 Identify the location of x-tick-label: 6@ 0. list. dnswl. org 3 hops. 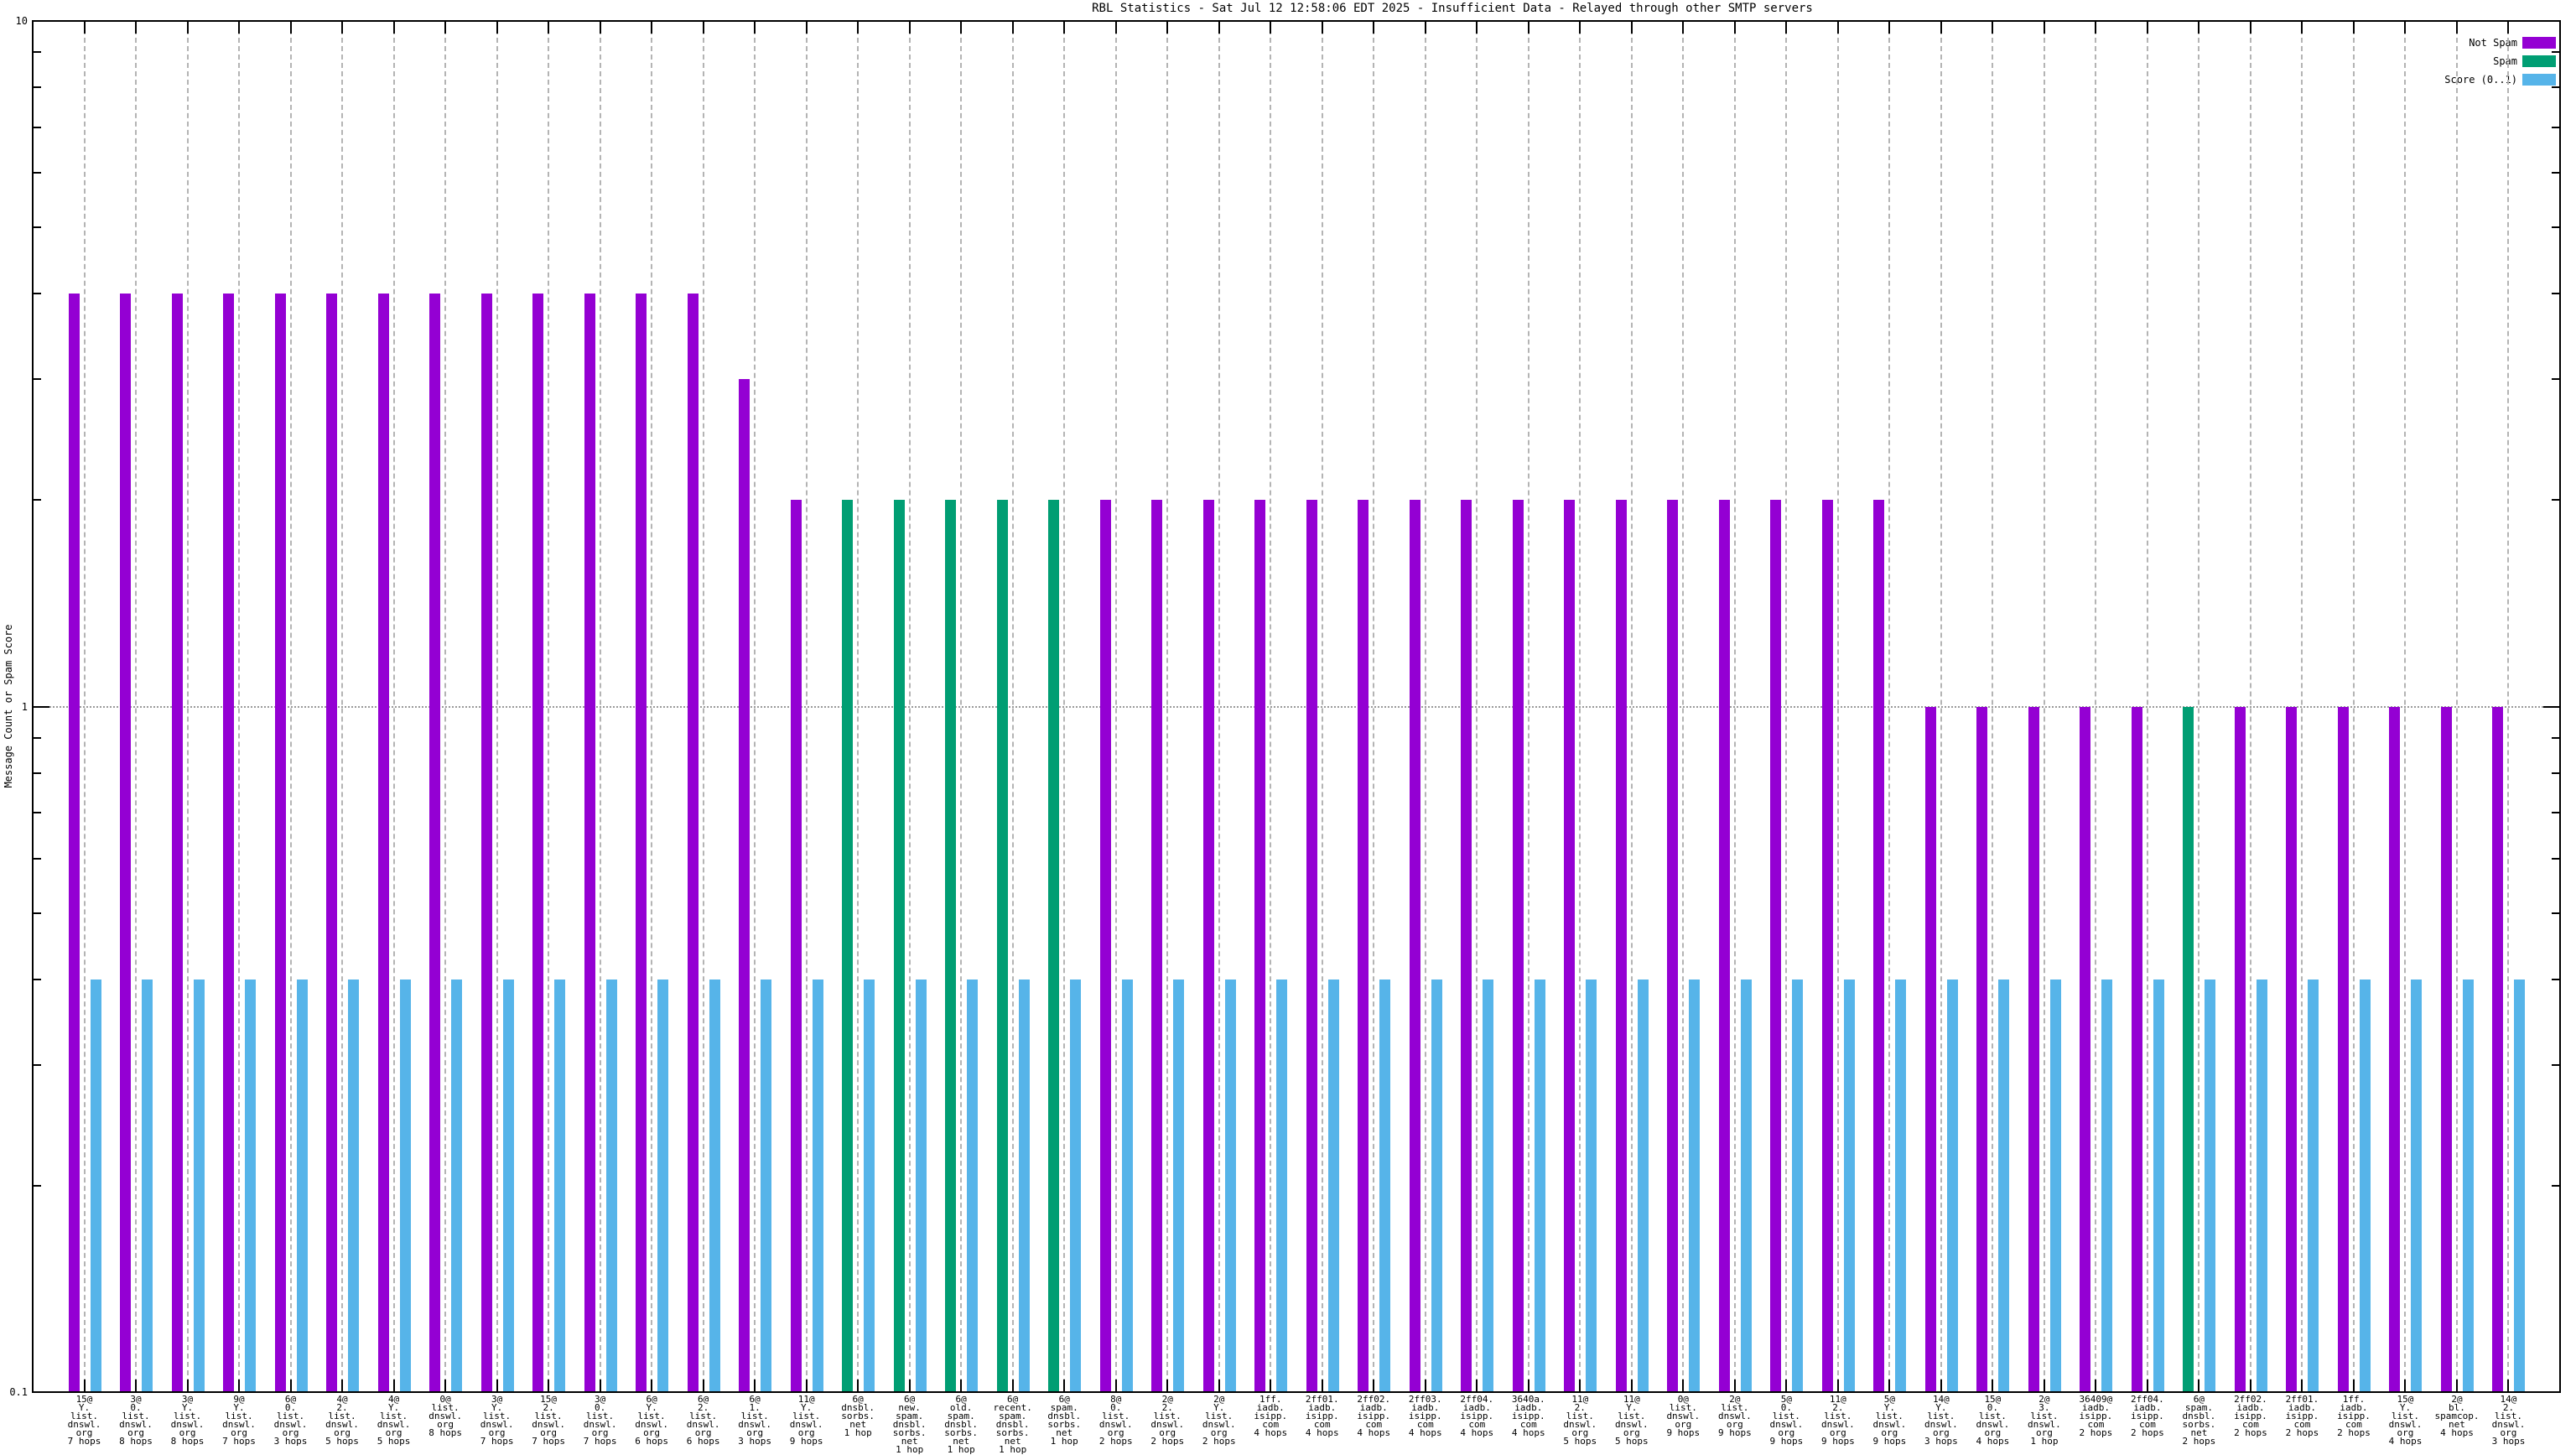
(290, 1420).